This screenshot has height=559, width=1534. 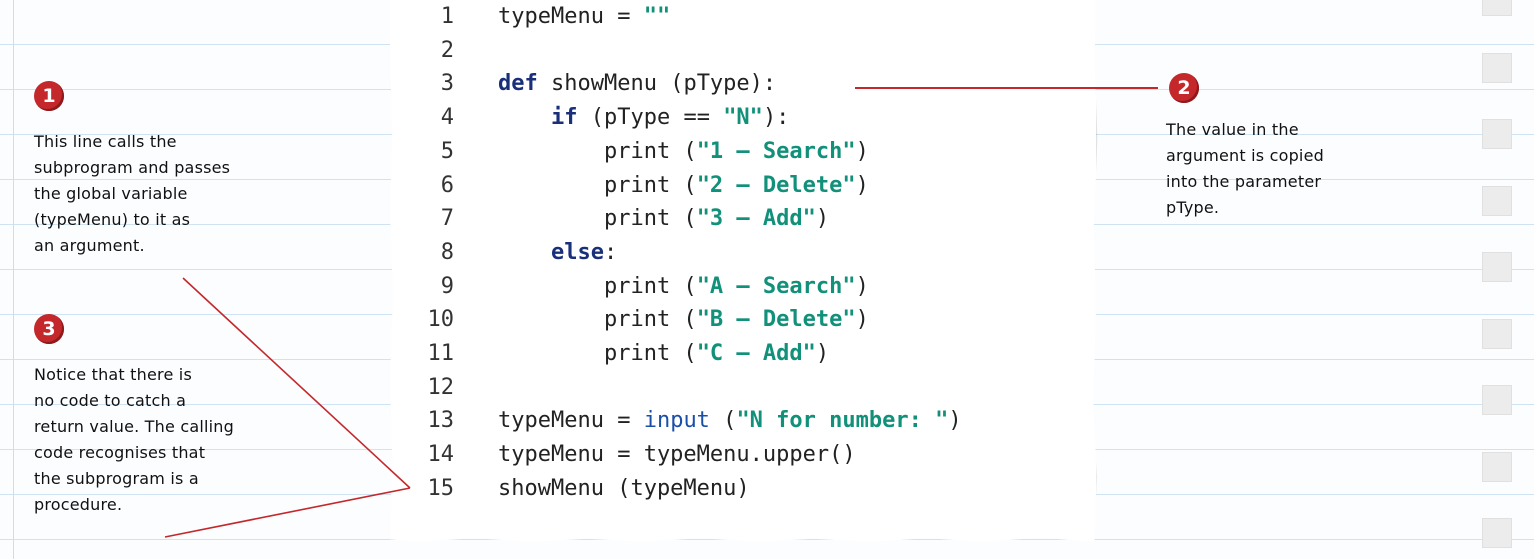 I want to click on callout-badge-3: 3, so click(x=49, y=329).